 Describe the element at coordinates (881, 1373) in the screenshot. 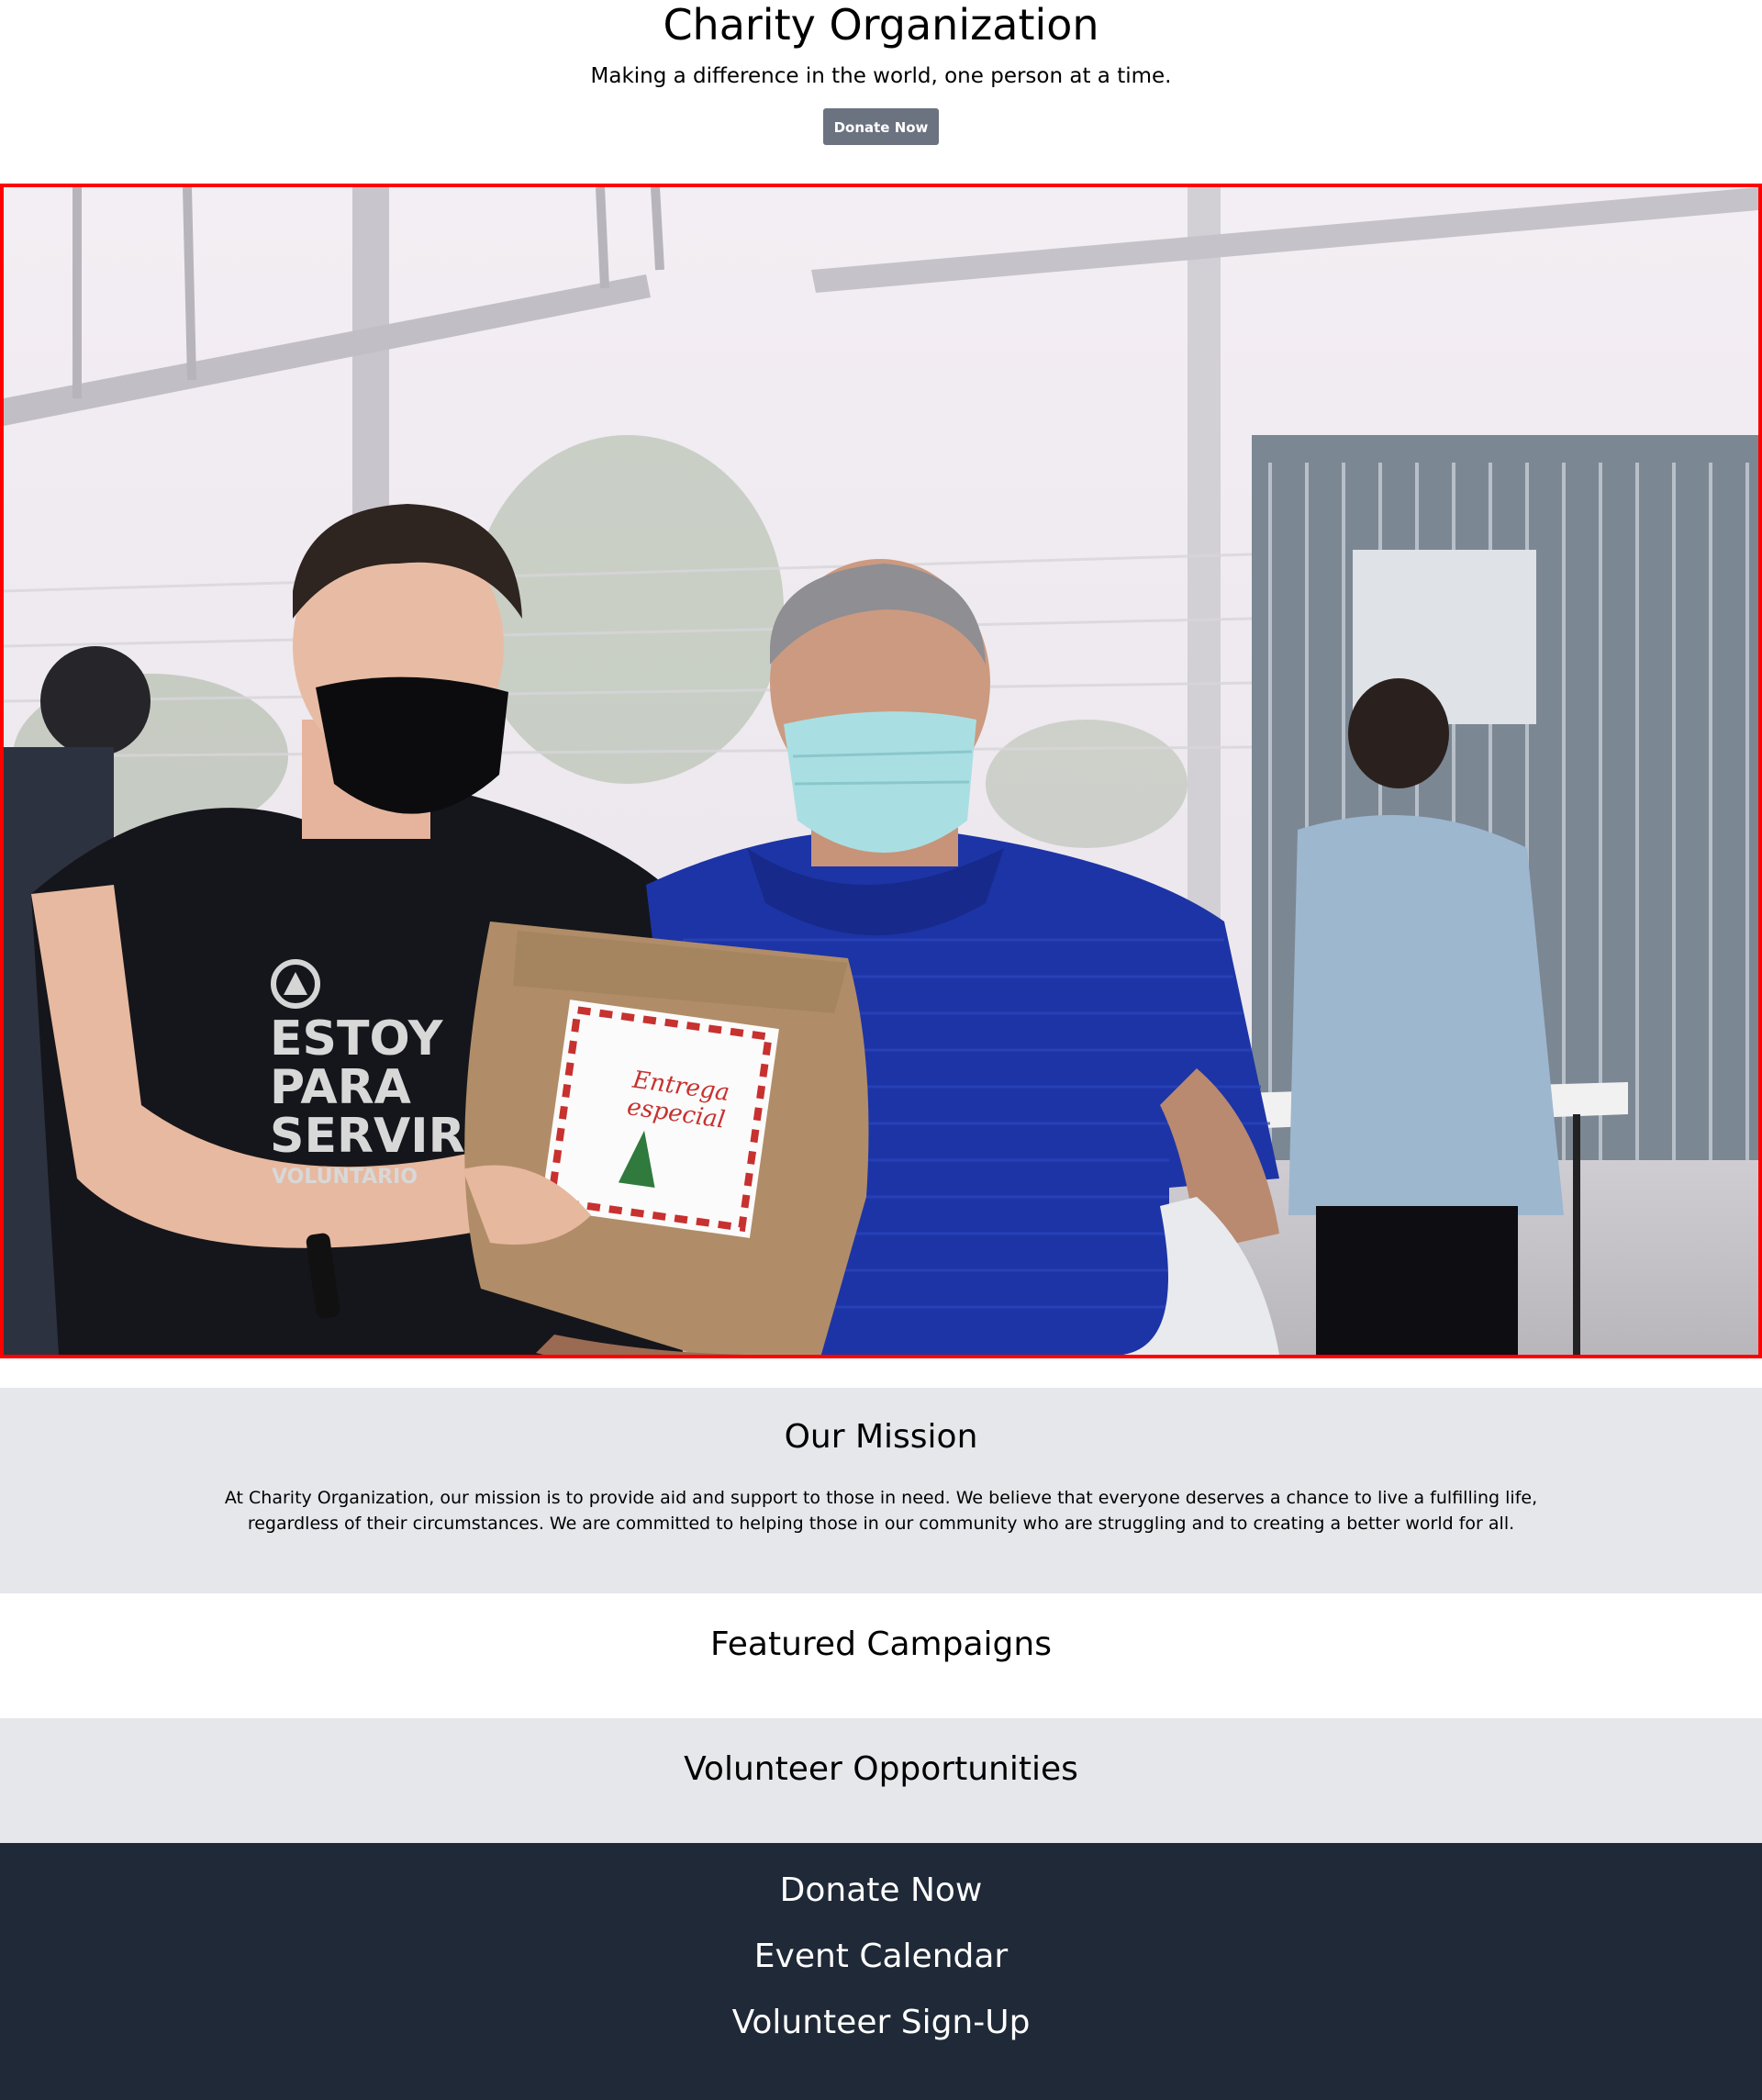

I see `hero-spacer` at that location.